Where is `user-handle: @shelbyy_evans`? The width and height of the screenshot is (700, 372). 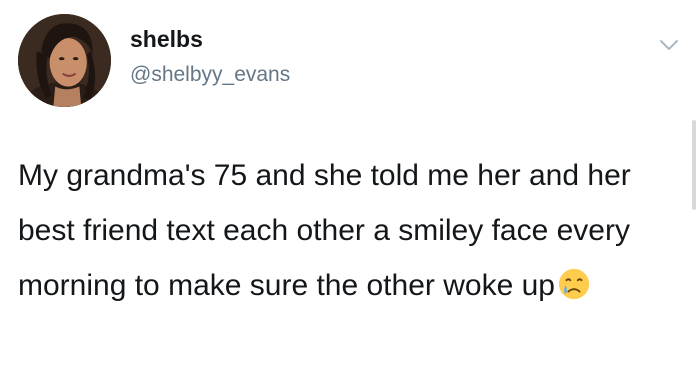 user-handle: @shelbyy_evans is located at coordinates (210, 74).